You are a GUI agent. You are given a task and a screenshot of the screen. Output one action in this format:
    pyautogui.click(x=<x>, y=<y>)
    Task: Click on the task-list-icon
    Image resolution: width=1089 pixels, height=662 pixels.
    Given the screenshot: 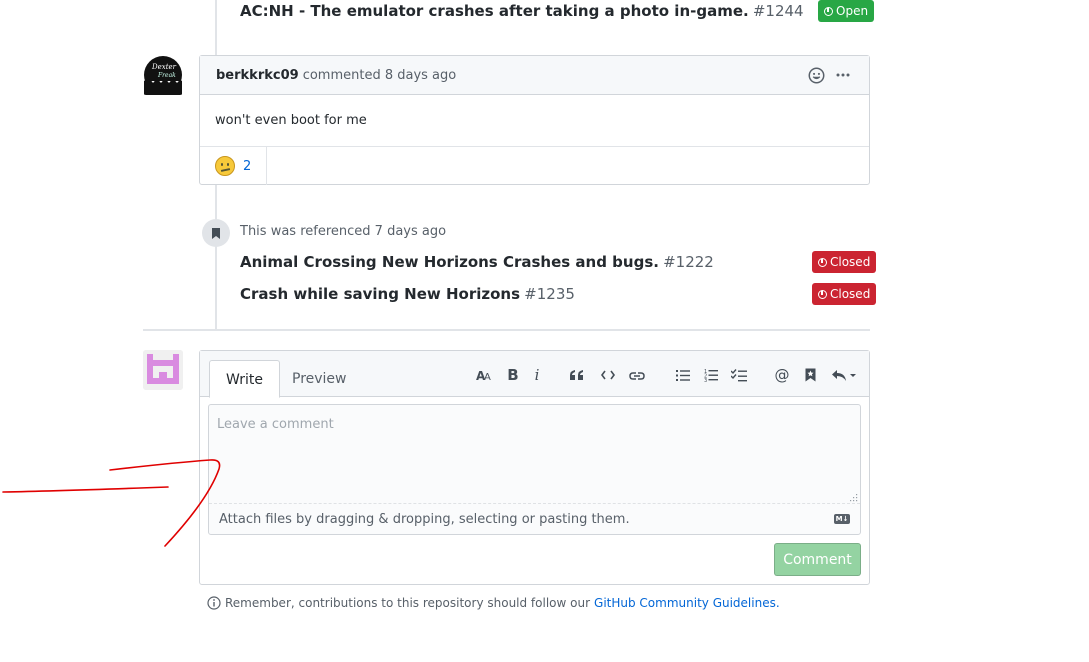 What is the action you would take?
    pyautogui.click(x=739, y=375)
    